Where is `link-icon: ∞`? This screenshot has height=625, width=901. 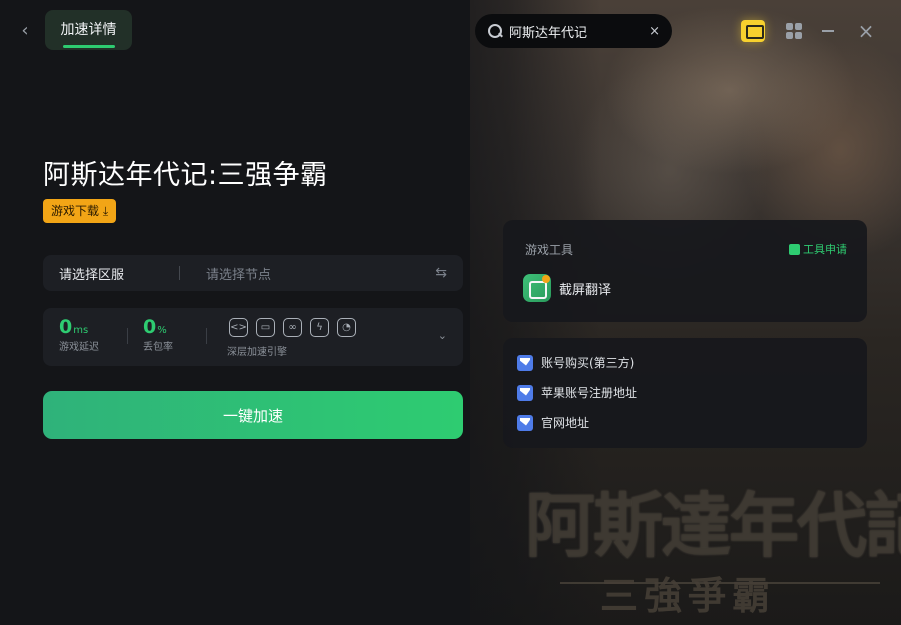 link-icon: ∞ is located at coordinates (292, 327).